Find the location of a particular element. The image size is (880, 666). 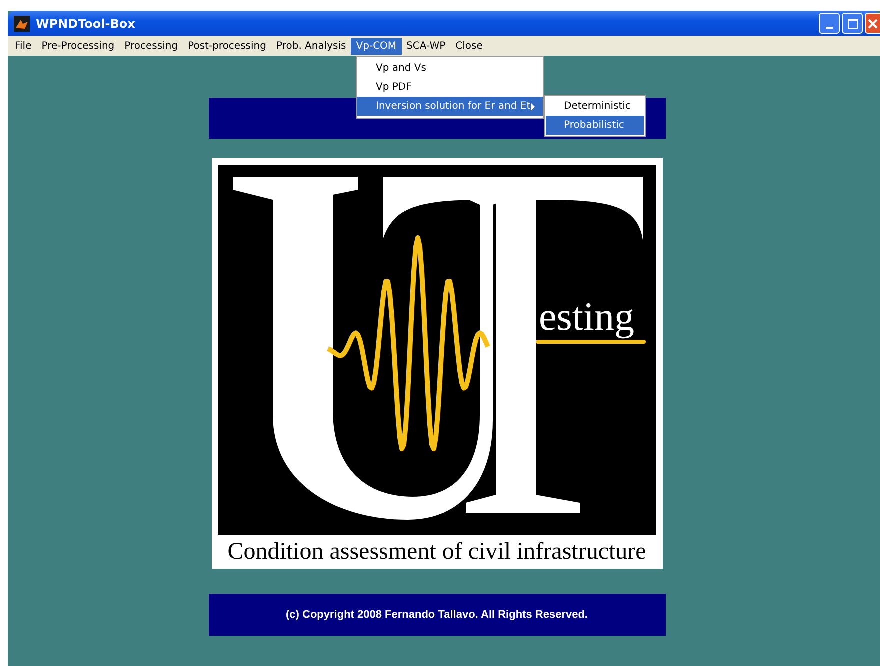

menu-entry: Probabilistic is located at coordinates (595, 125).